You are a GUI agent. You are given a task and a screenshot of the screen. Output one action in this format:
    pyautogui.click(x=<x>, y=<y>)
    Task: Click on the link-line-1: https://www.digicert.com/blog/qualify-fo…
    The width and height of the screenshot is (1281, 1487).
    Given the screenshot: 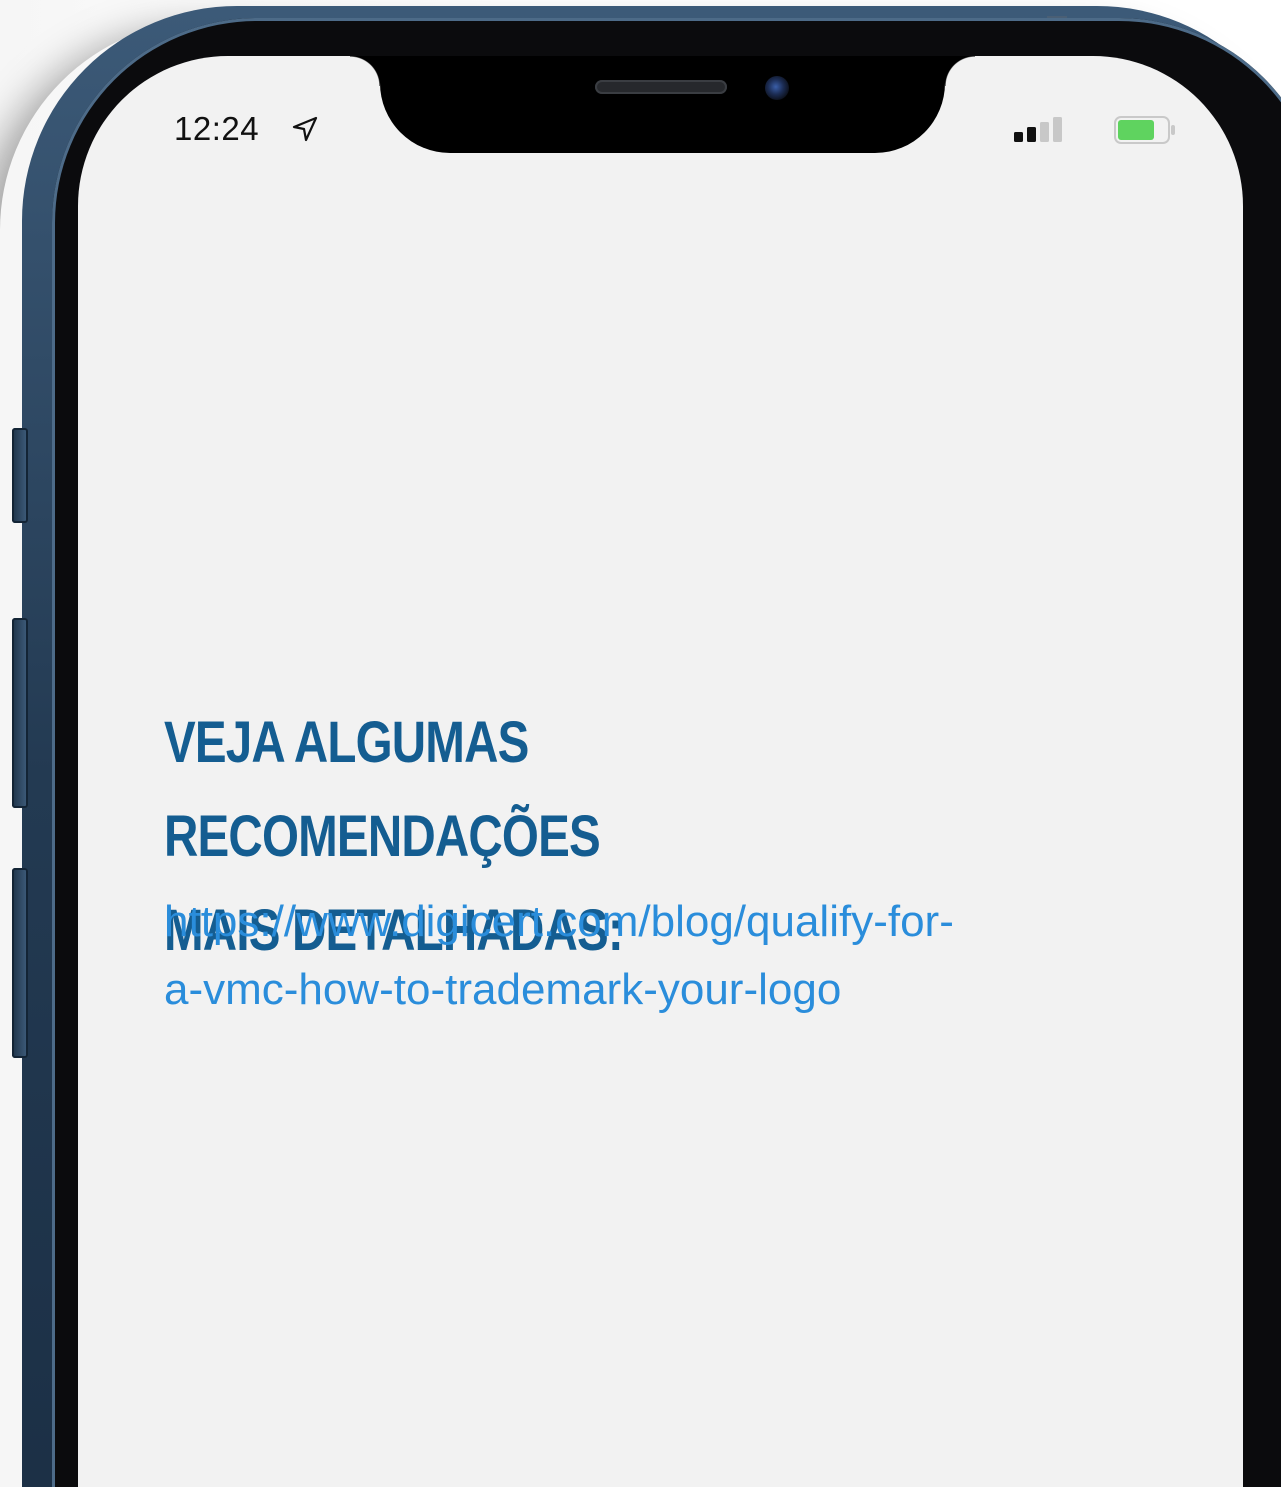 What is the action you would take?
    pyautogui.click(x=559, y=921)
    